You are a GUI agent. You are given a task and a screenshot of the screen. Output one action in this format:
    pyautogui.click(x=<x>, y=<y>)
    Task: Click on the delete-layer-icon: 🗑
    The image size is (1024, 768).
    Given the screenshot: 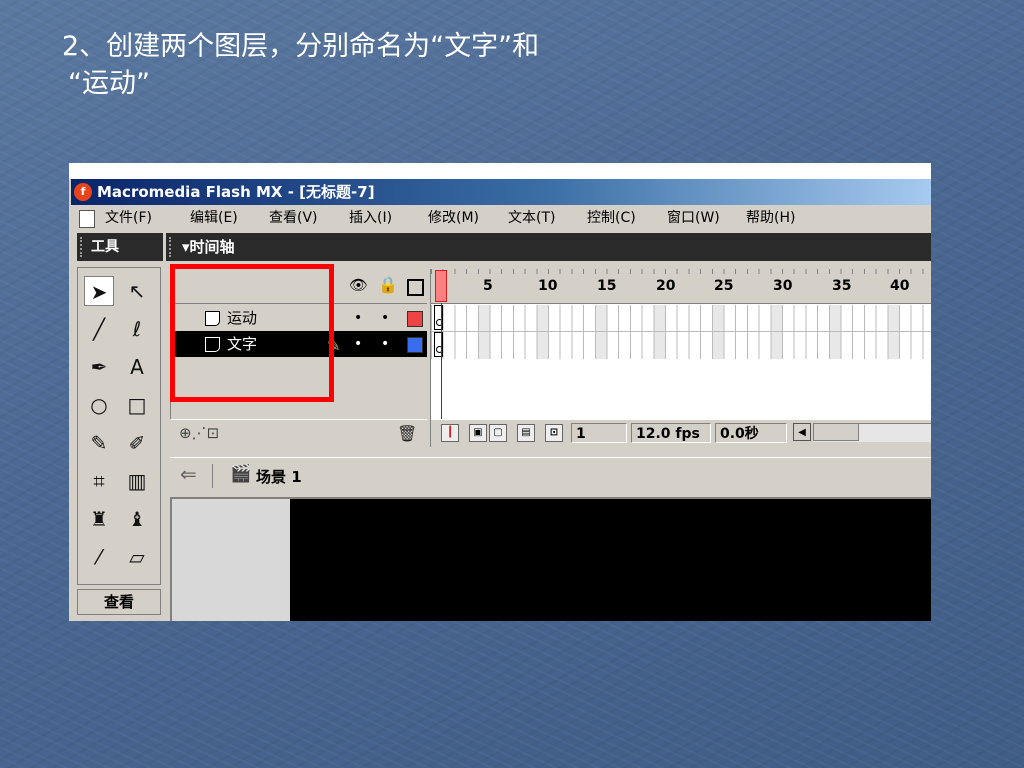 What is the action you would take?
    pyautogui.click(x=407, y=433)
    